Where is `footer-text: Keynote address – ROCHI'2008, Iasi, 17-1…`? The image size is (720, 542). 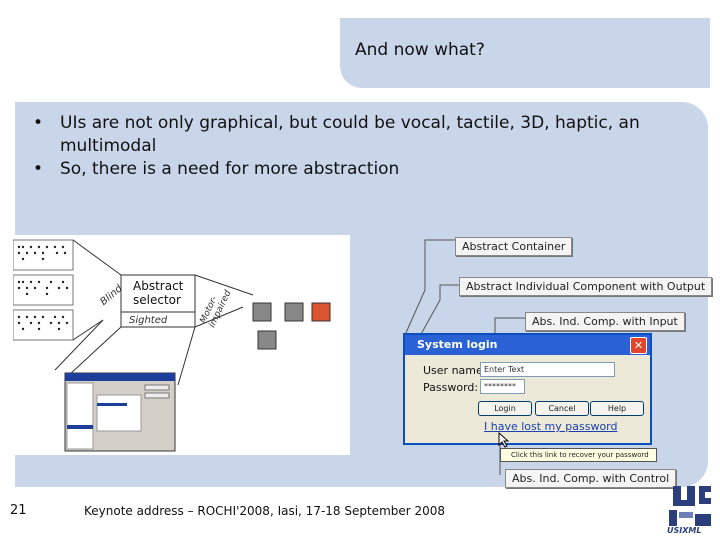
footer-text: Keynote address – ROCHI'2008, Iasi, 17-1… is located at coordinates (265, 511).